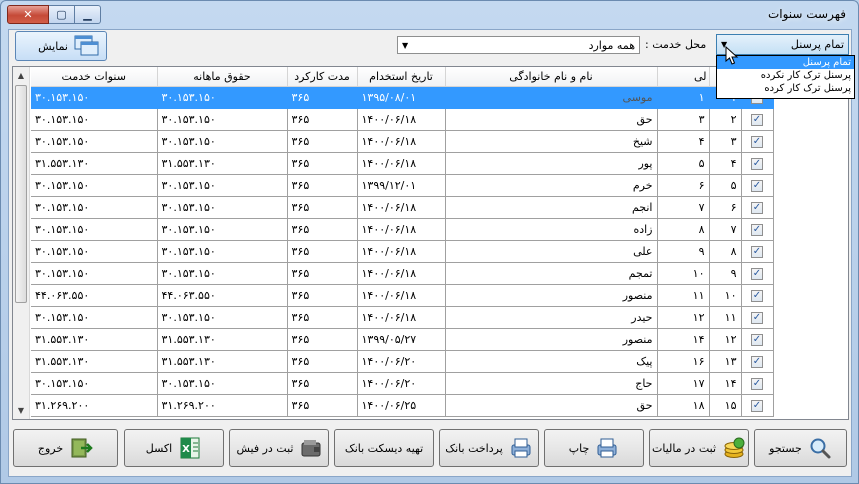  I want to click on cell-row-number: ۸, so click(725, 251).